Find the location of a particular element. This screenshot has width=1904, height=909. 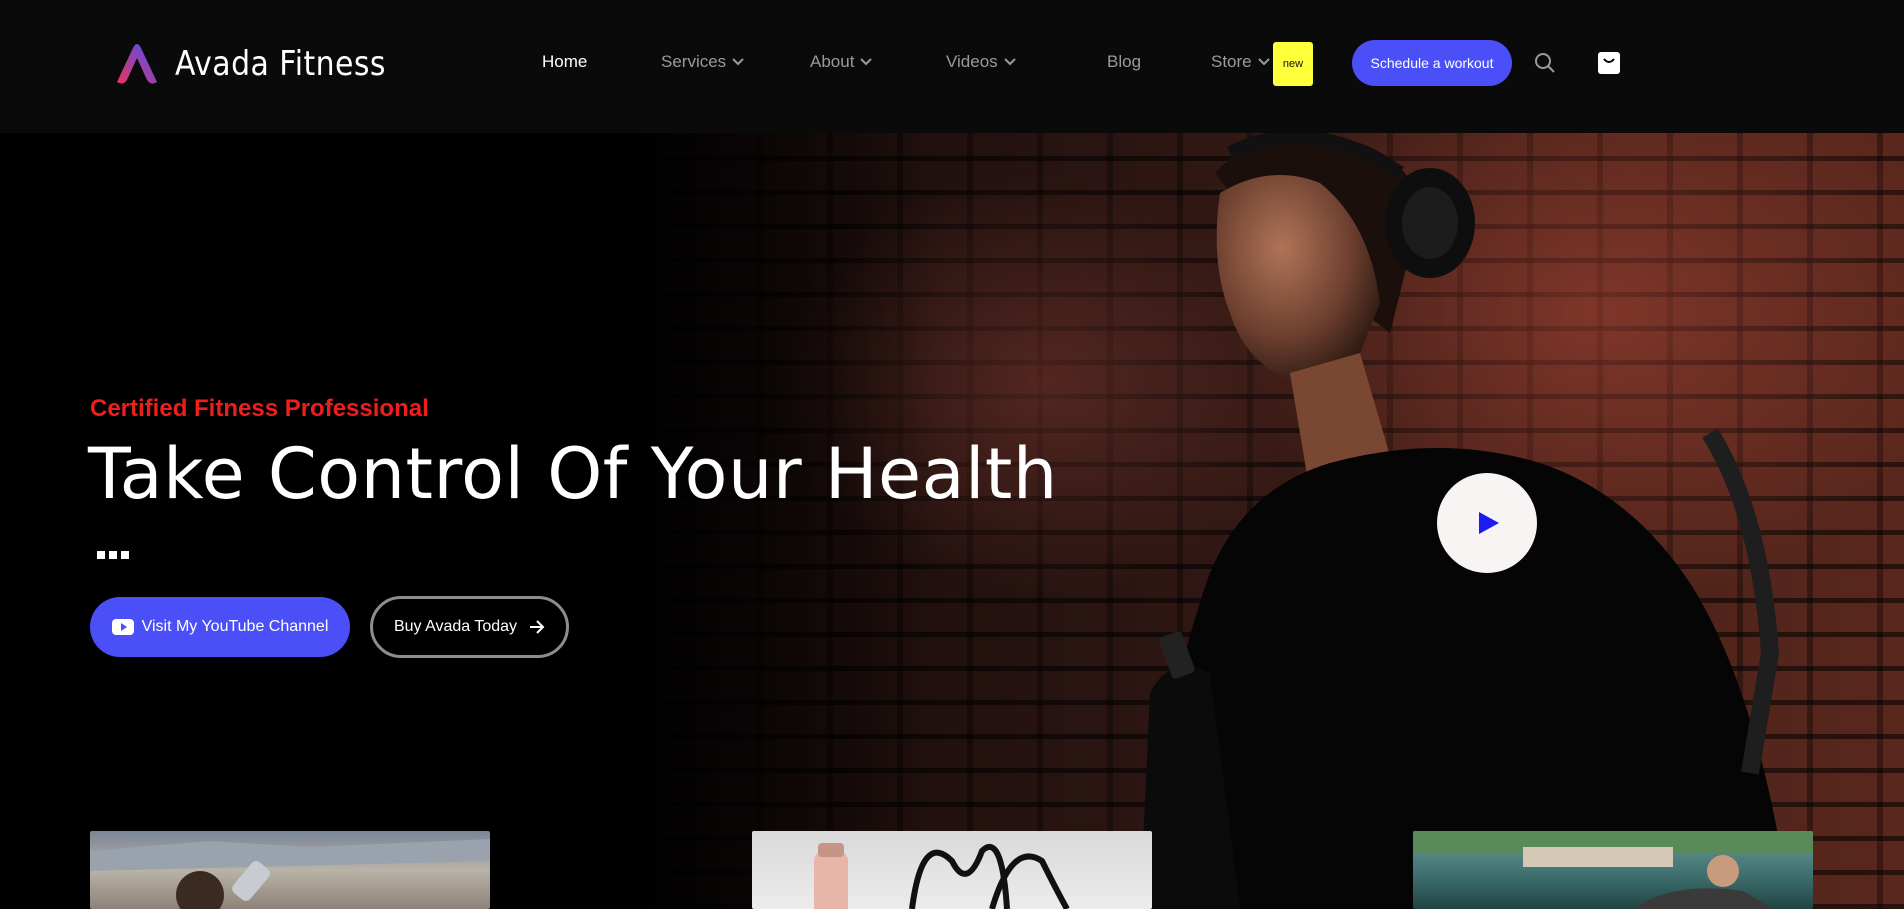

schedule-workout-button: Schedule a workout is located at coordinates (1432, 63).